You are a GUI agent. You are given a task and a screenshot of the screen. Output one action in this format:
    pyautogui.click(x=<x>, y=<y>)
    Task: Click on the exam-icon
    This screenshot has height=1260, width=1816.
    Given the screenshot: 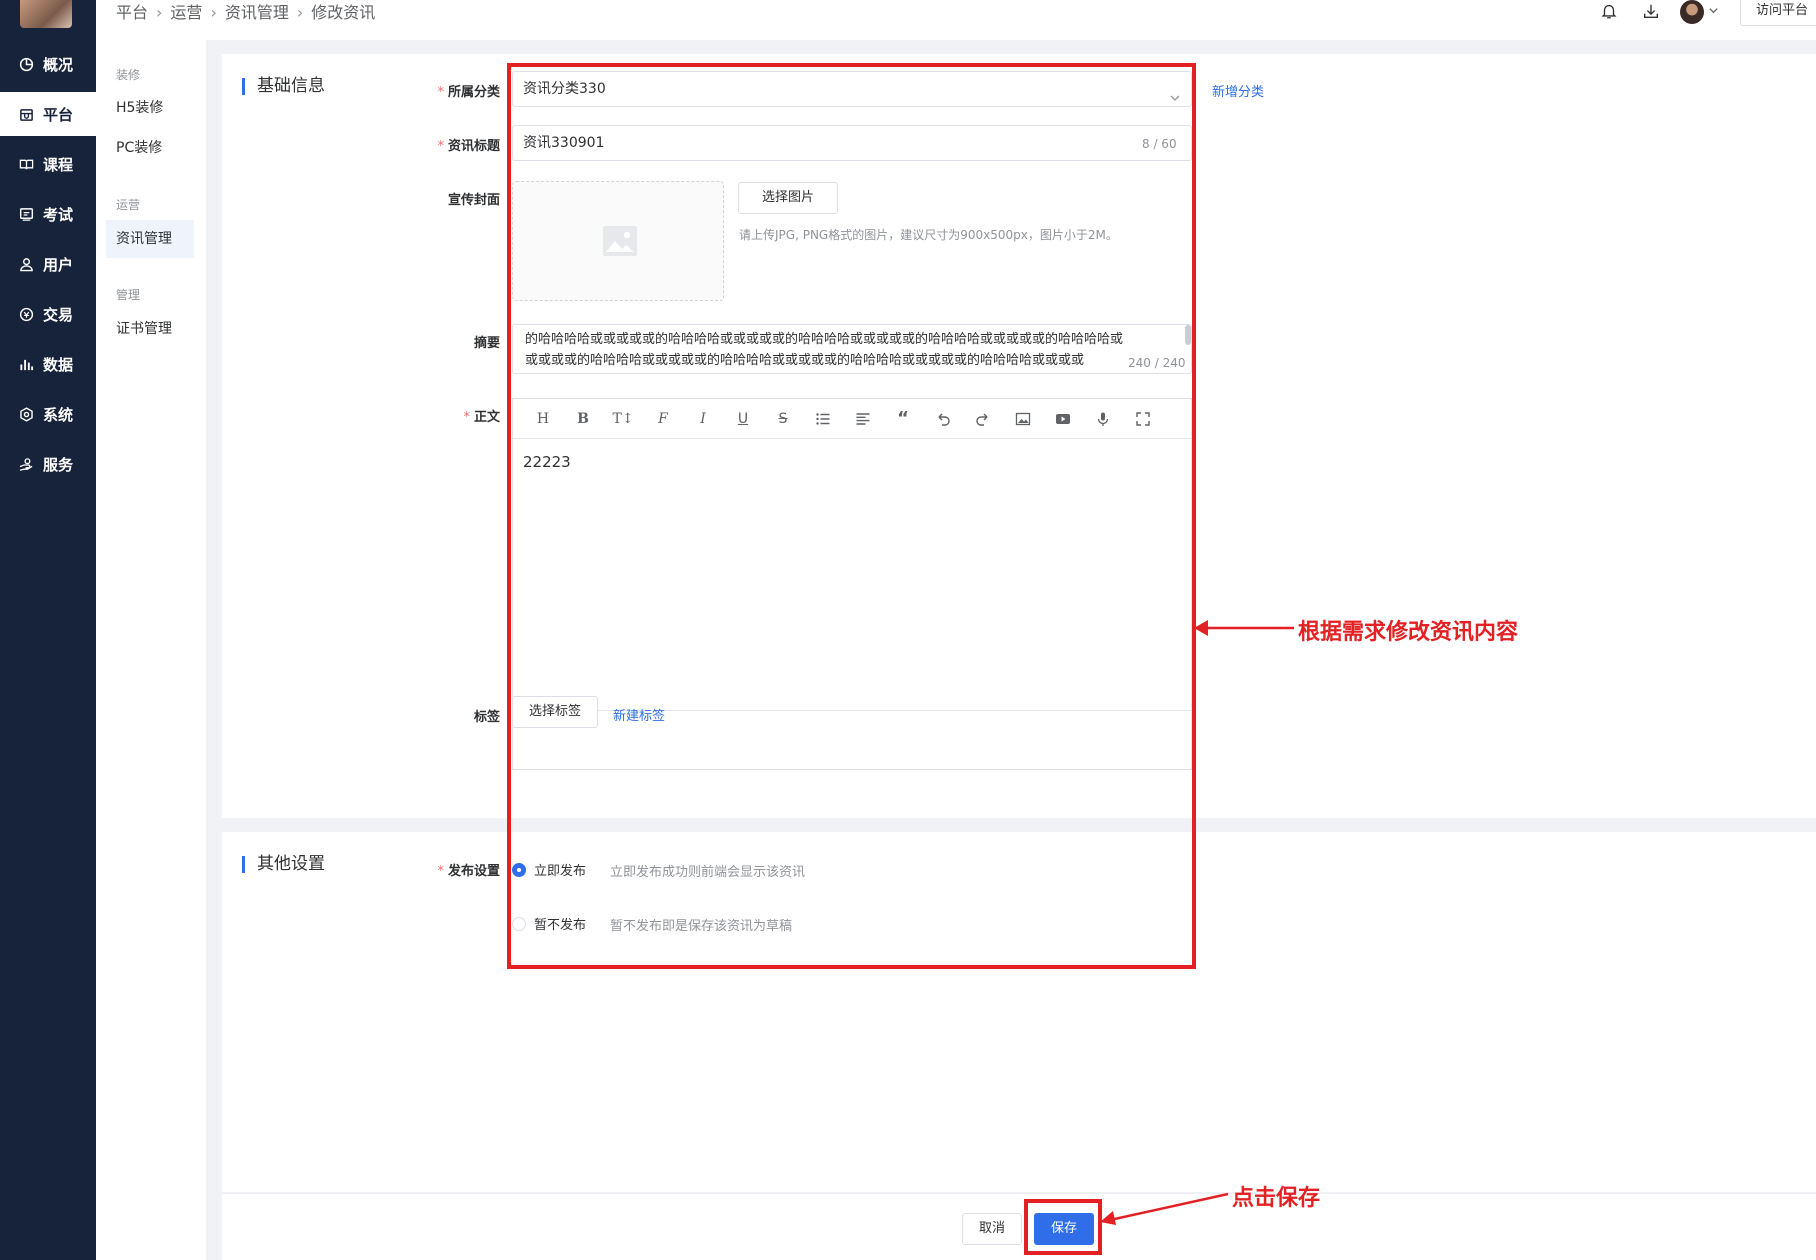 What is the action you would take?
    pyautogui.click(x=26, y=214)
    